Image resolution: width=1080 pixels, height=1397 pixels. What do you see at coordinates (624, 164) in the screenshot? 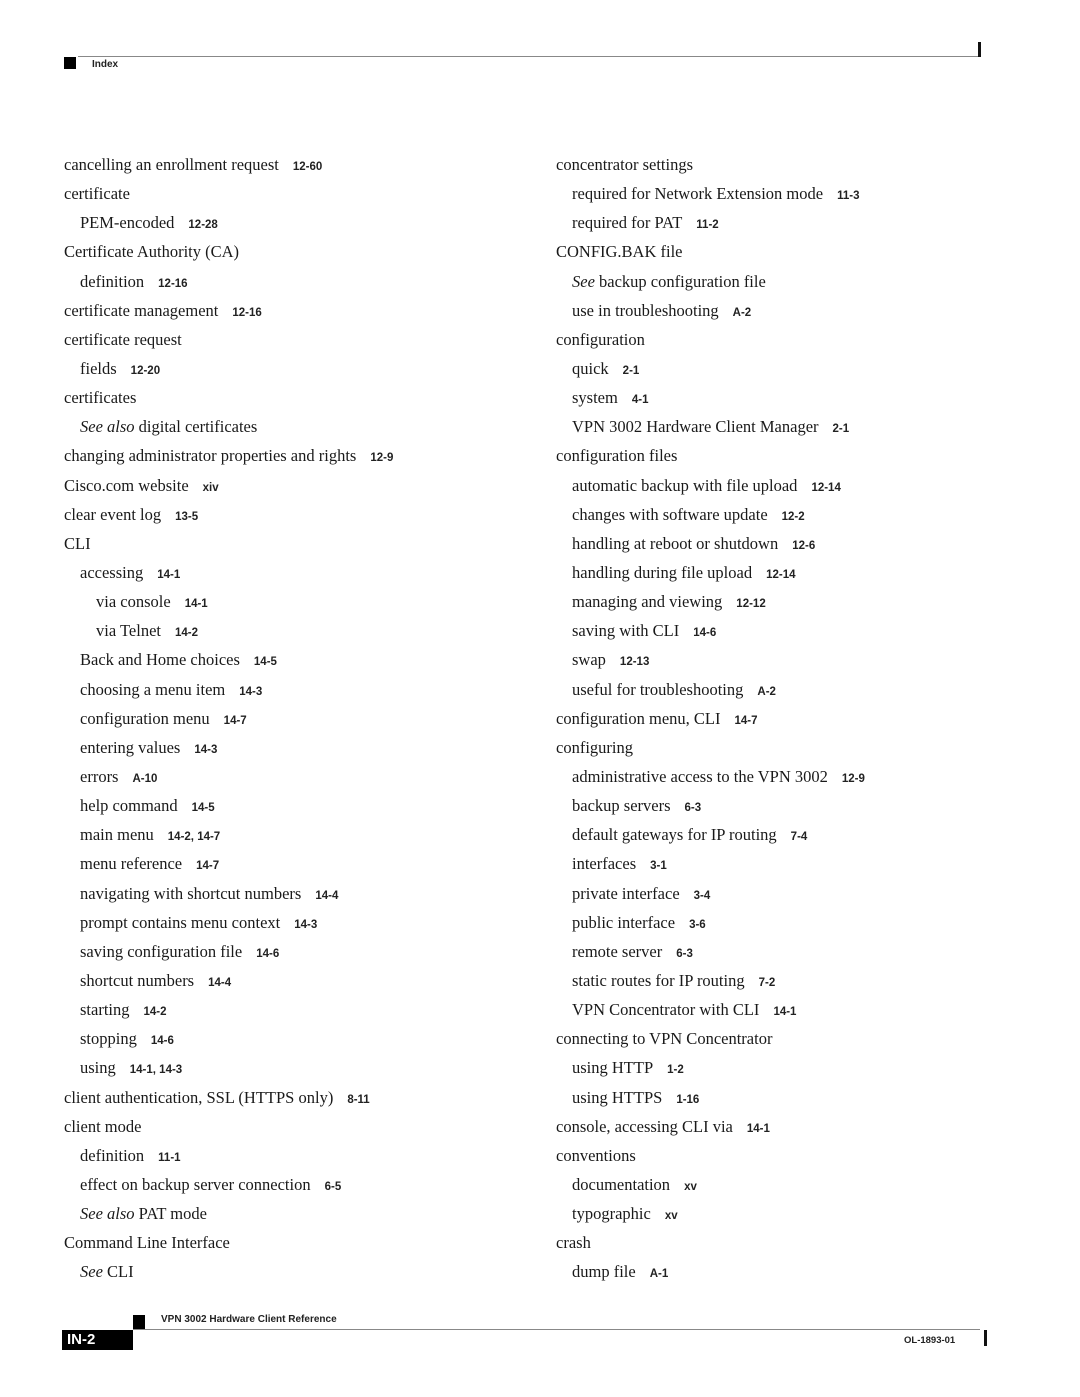
I see `entry-term: concentrator settings` at bounding box center [624, 164].